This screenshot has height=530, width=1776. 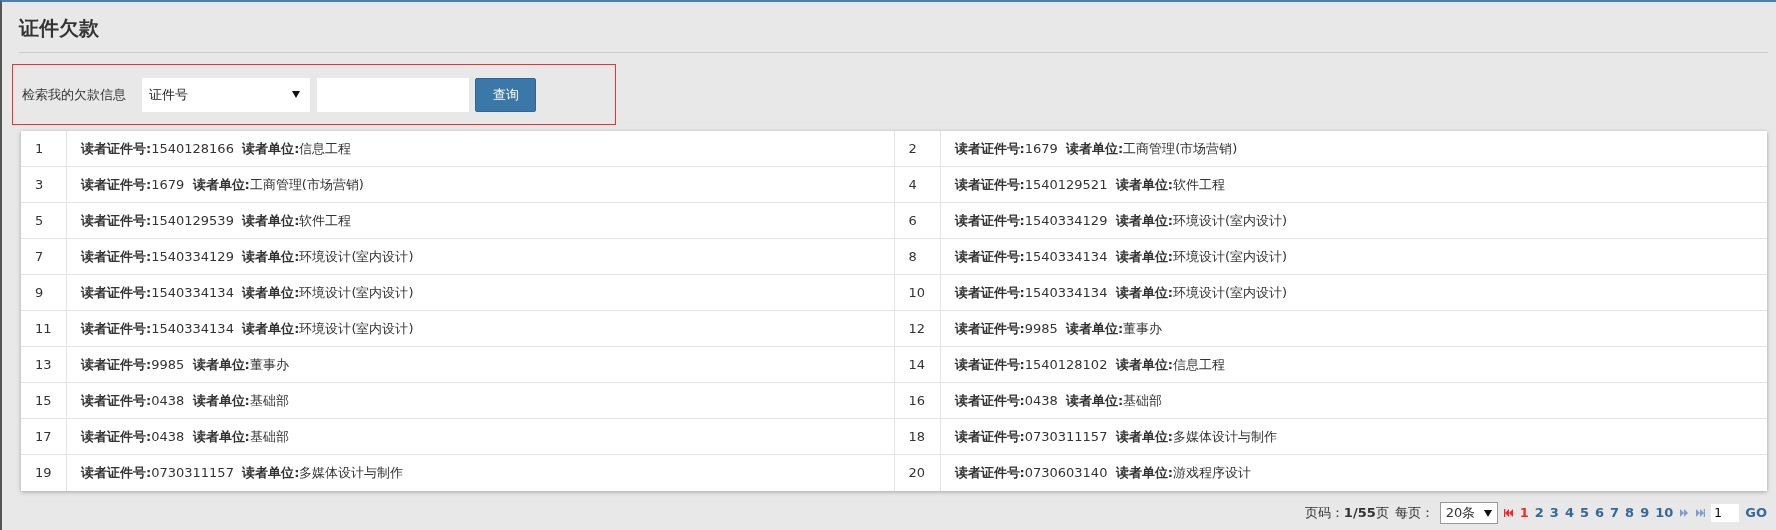 What do you see at coordinates (1584, 513) in the screenshot?
I see `page-link: 5` at bounding box center [1584, 513].